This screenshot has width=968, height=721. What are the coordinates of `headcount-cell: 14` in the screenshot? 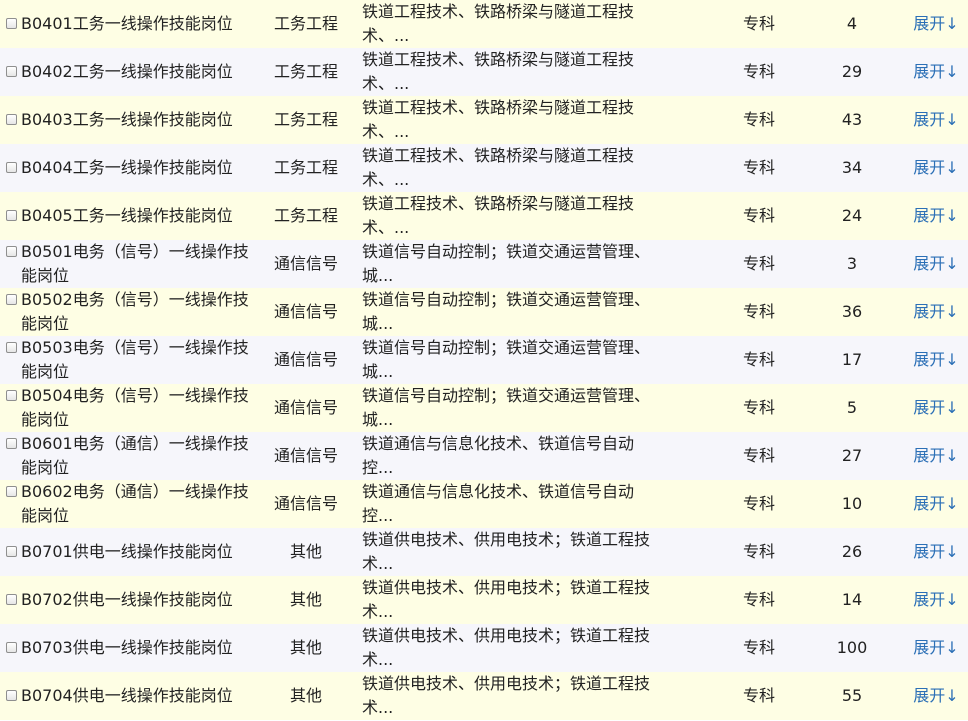 It's located at (852, 599).